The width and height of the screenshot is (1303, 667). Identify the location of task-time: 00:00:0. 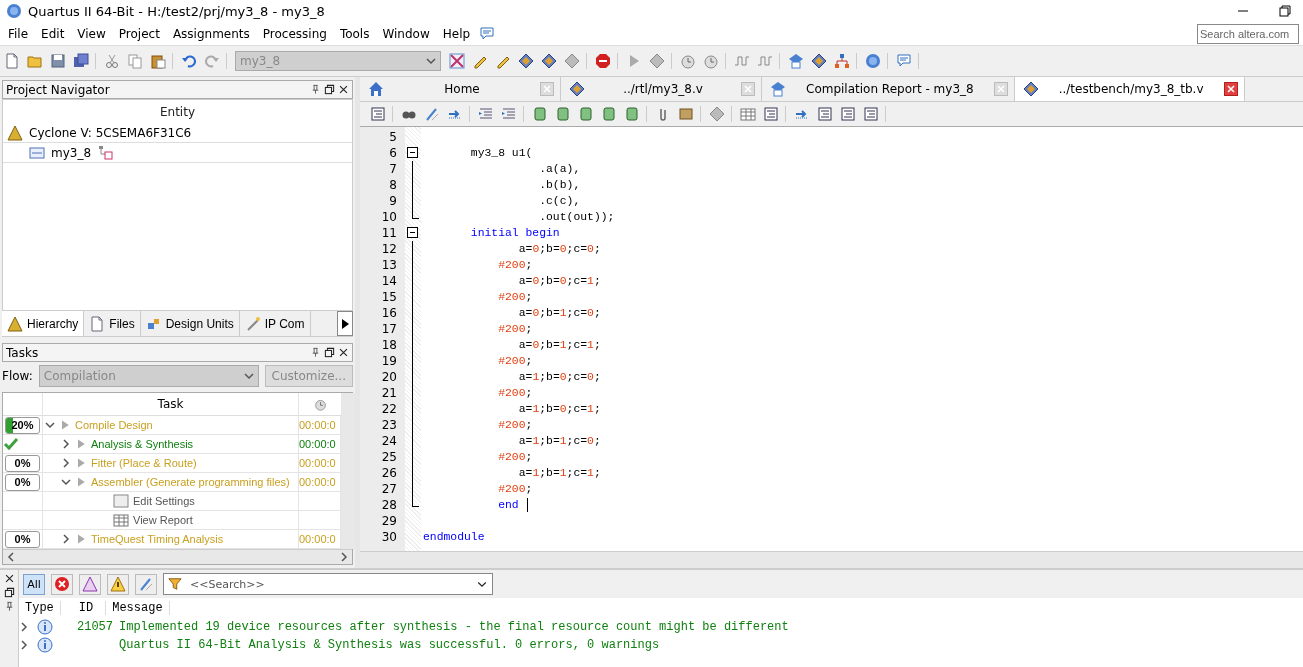
(317, 463).